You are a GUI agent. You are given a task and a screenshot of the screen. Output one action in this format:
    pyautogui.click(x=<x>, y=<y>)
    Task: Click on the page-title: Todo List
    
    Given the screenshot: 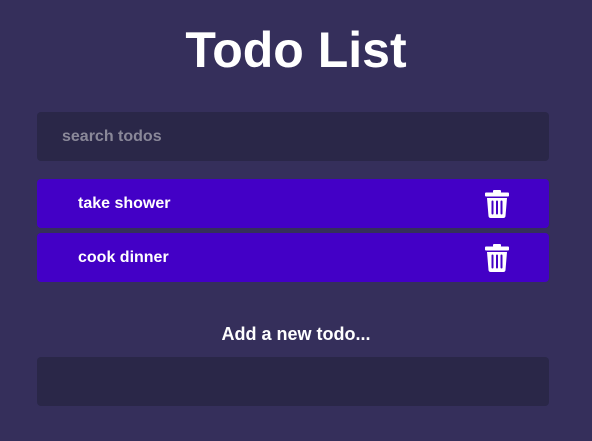 What is the action you would take?
    pyautogui.click(x=296, y=50)
    